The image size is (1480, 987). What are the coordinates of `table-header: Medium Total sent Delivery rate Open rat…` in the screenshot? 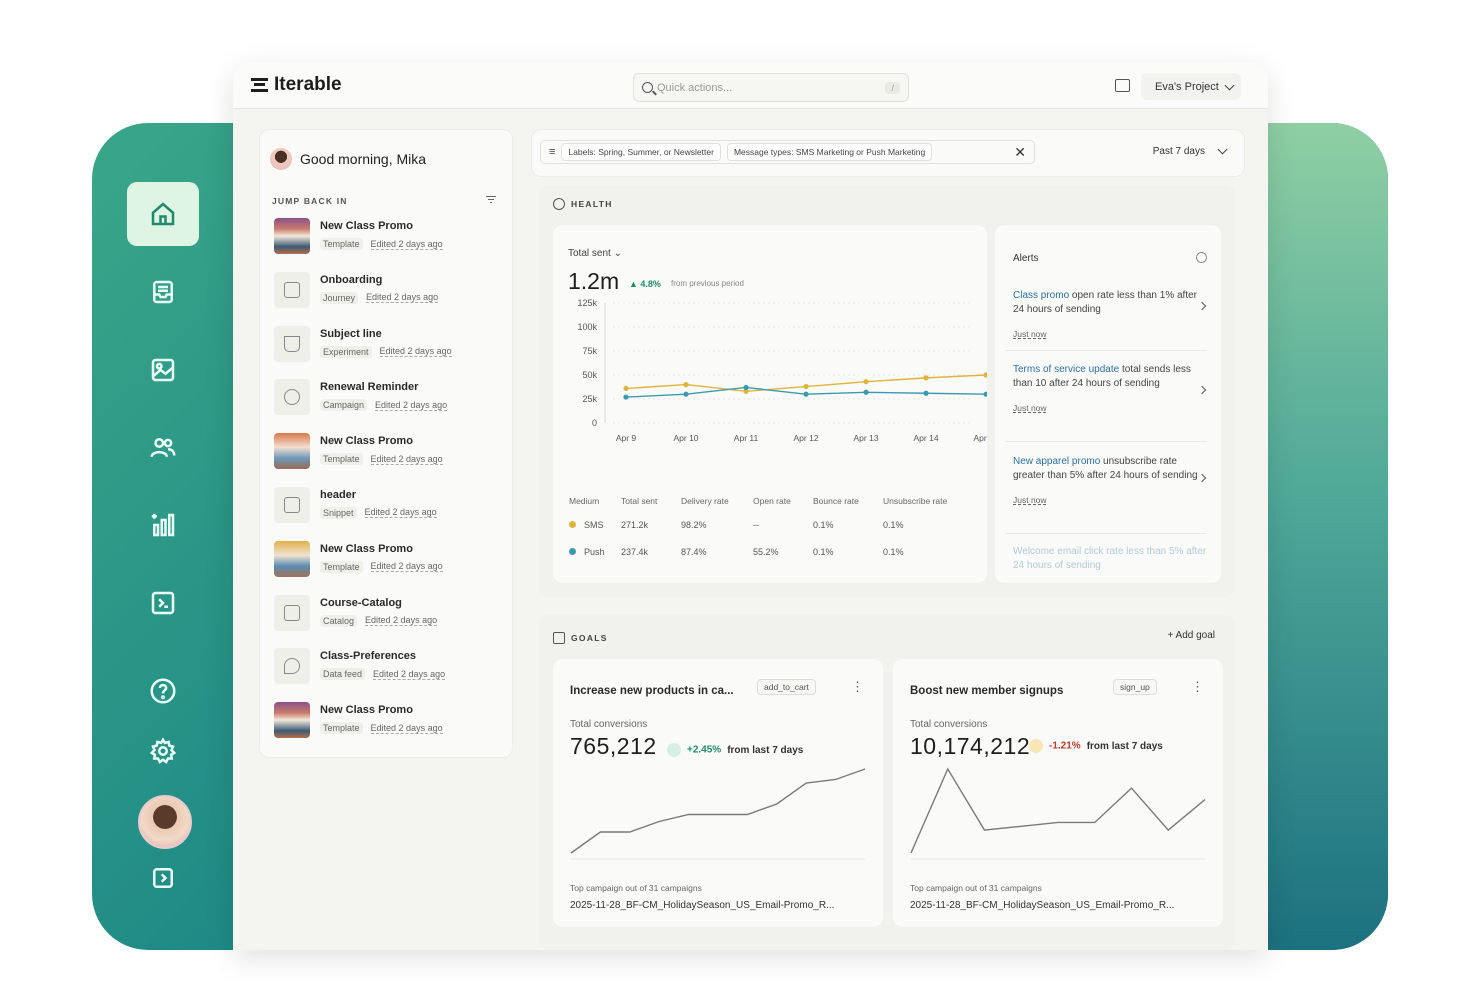 It's located at (769, 501).